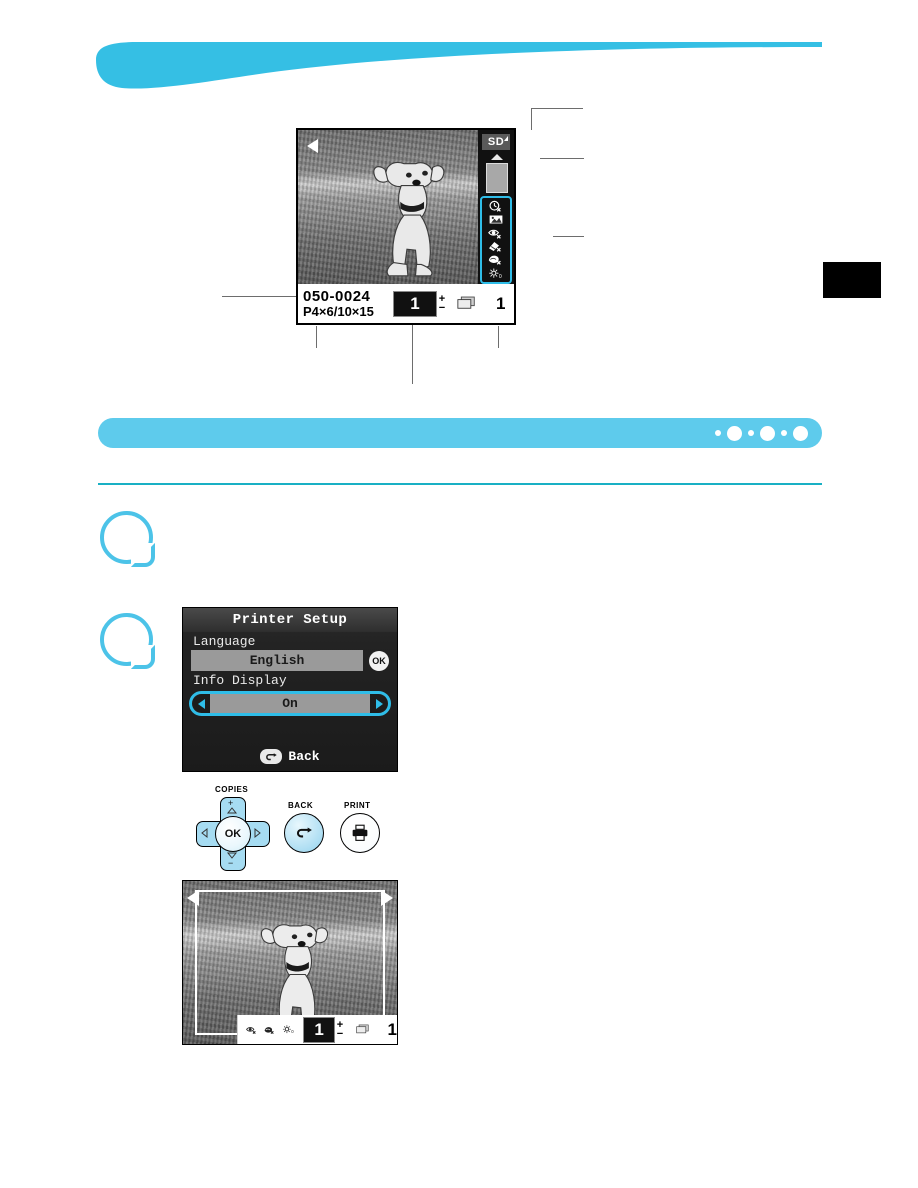 The image size is (918, 1188). I want to click on card-corner-icon, so click(506, 138).